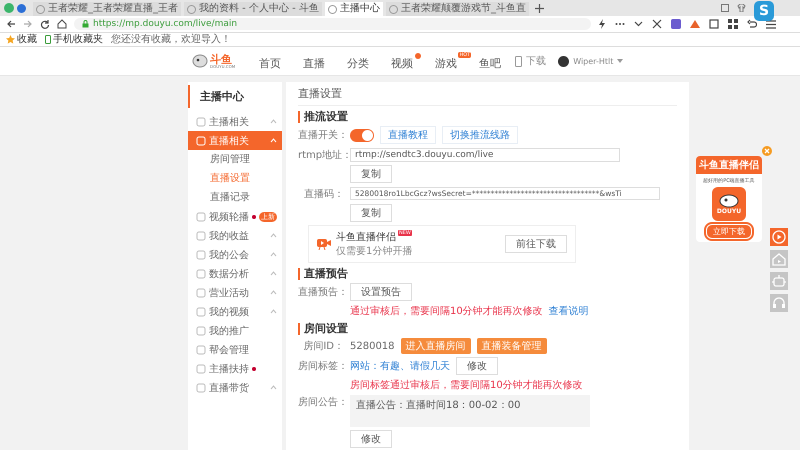  What do you see at coordinates (741, 8) in the screenshot?
I see `shirt-icon` at bounding box center [741, 8].